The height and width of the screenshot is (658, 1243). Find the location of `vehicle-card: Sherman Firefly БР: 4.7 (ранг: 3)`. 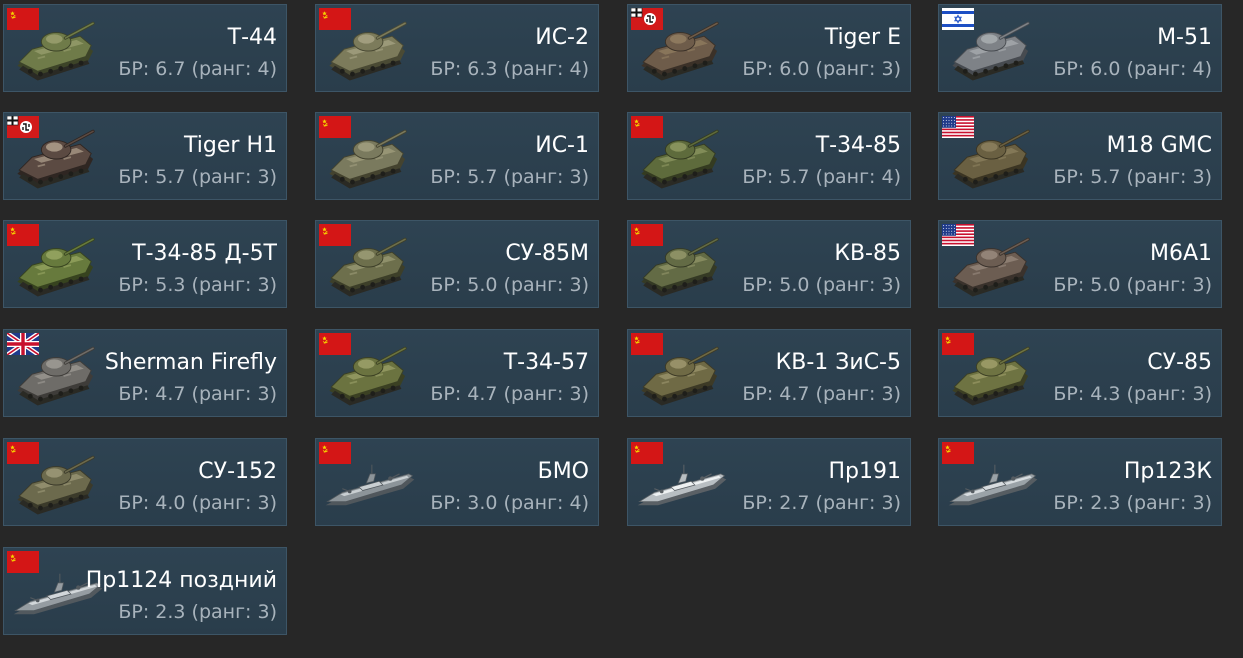

vehicle-card: Sherman Firefly БР: 4.7 (ранг: 3) is located at coordinates (145, 373).